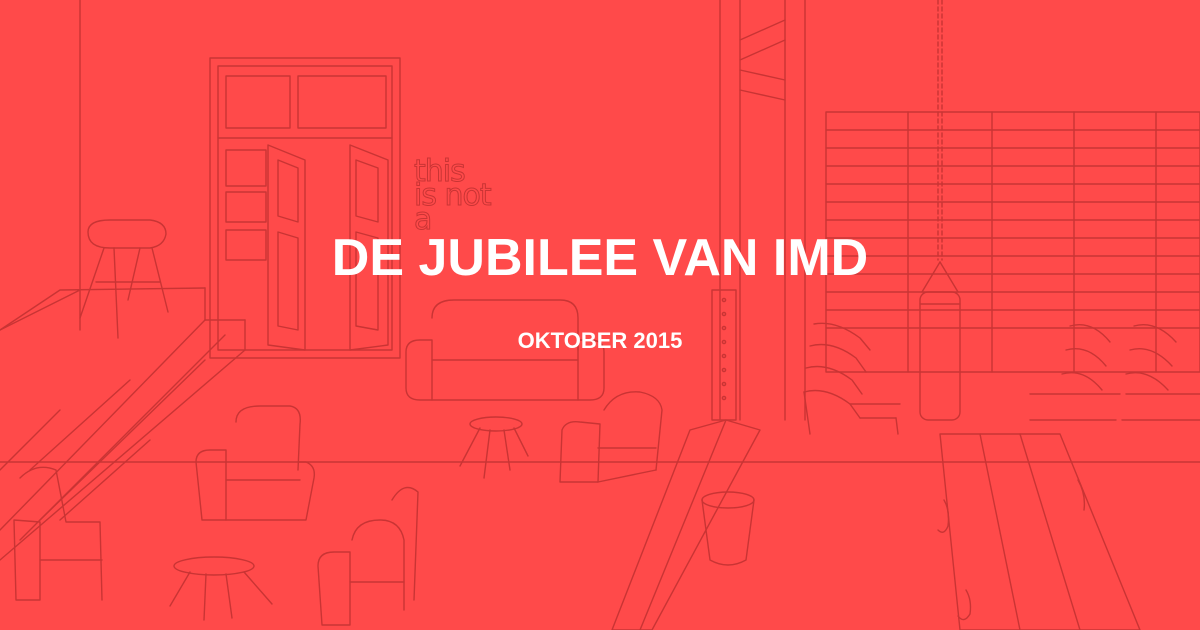  I want to click on page-title: DE JUBILEE VAN IMD, so click(600, 258).